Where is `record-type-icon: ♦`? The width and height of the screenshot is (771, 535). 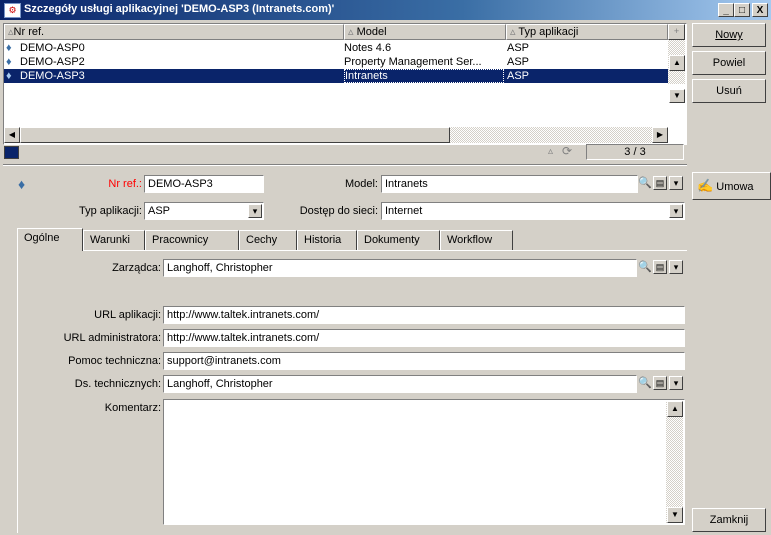 record-type-icon: ♦ is located at coordinates (22, 184).